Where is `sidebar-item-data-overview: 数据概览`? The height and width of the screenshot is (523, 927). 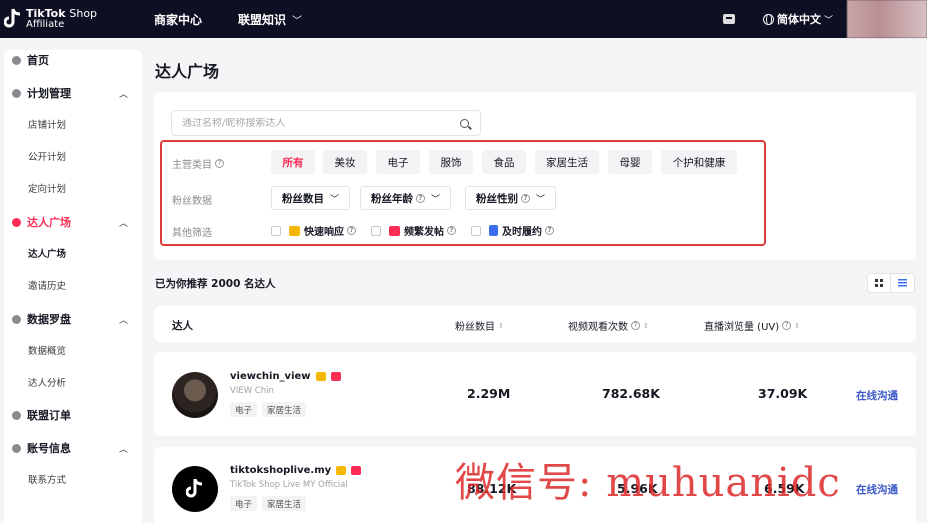 sidebar-item-data-overview: 数据概览 is located at coordinates (47, 350).